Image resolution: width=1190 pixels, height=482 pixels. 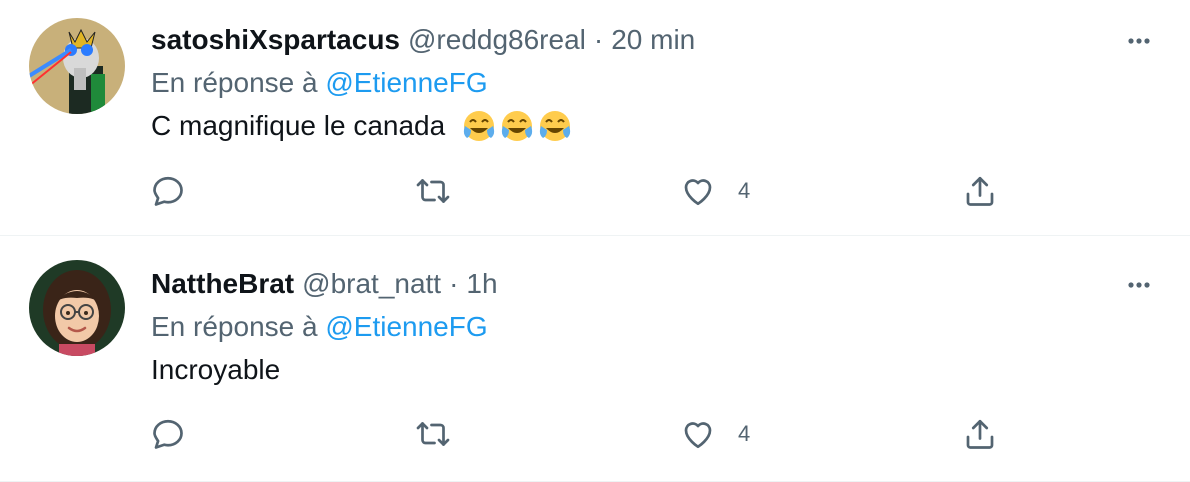 I want to click on display-name: NattheBrat, so click(x=222, y=284).